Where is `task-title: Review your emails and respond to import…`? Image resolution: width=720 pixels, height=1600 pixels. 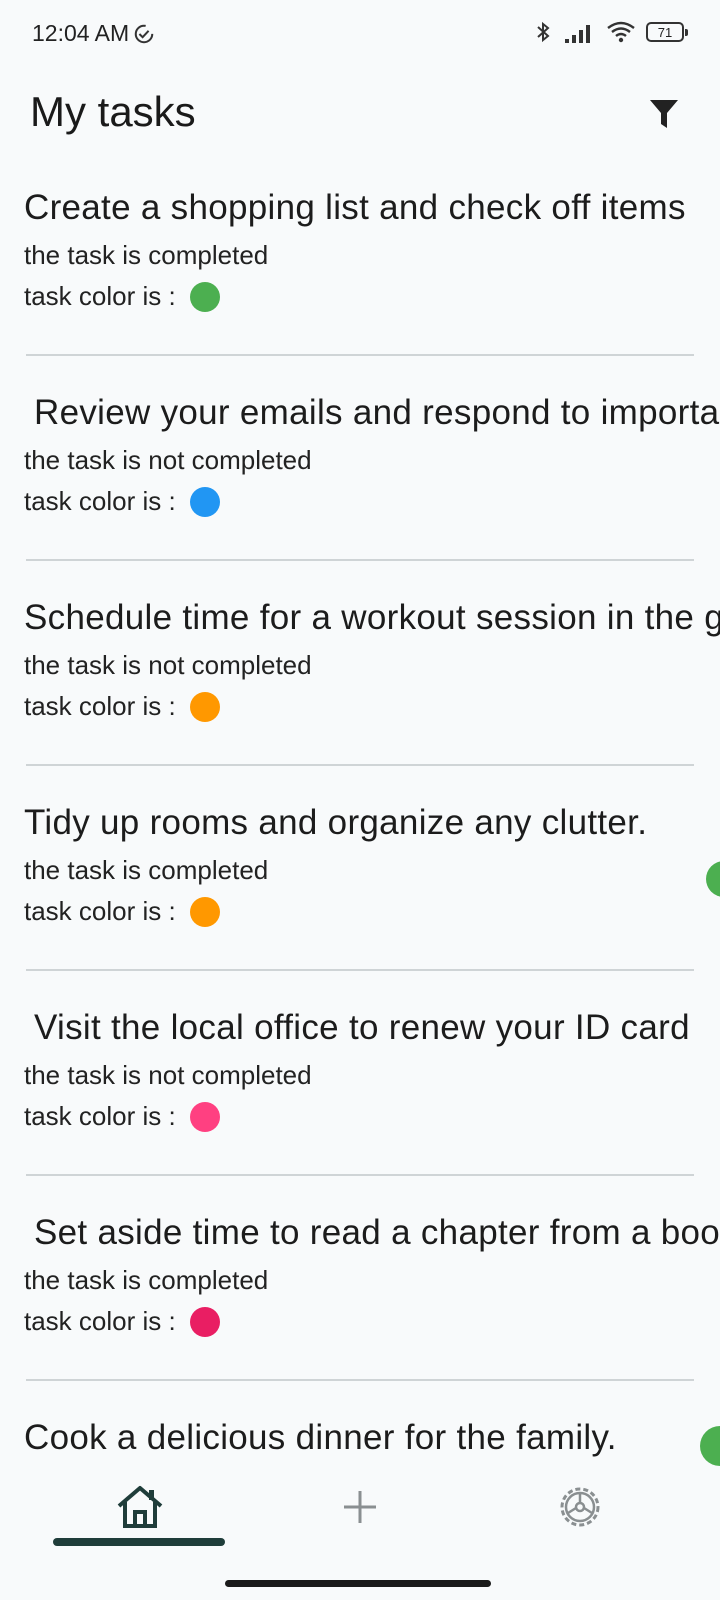 task-title: Review your emails and respond to import… is located at coordinates (377, 412).